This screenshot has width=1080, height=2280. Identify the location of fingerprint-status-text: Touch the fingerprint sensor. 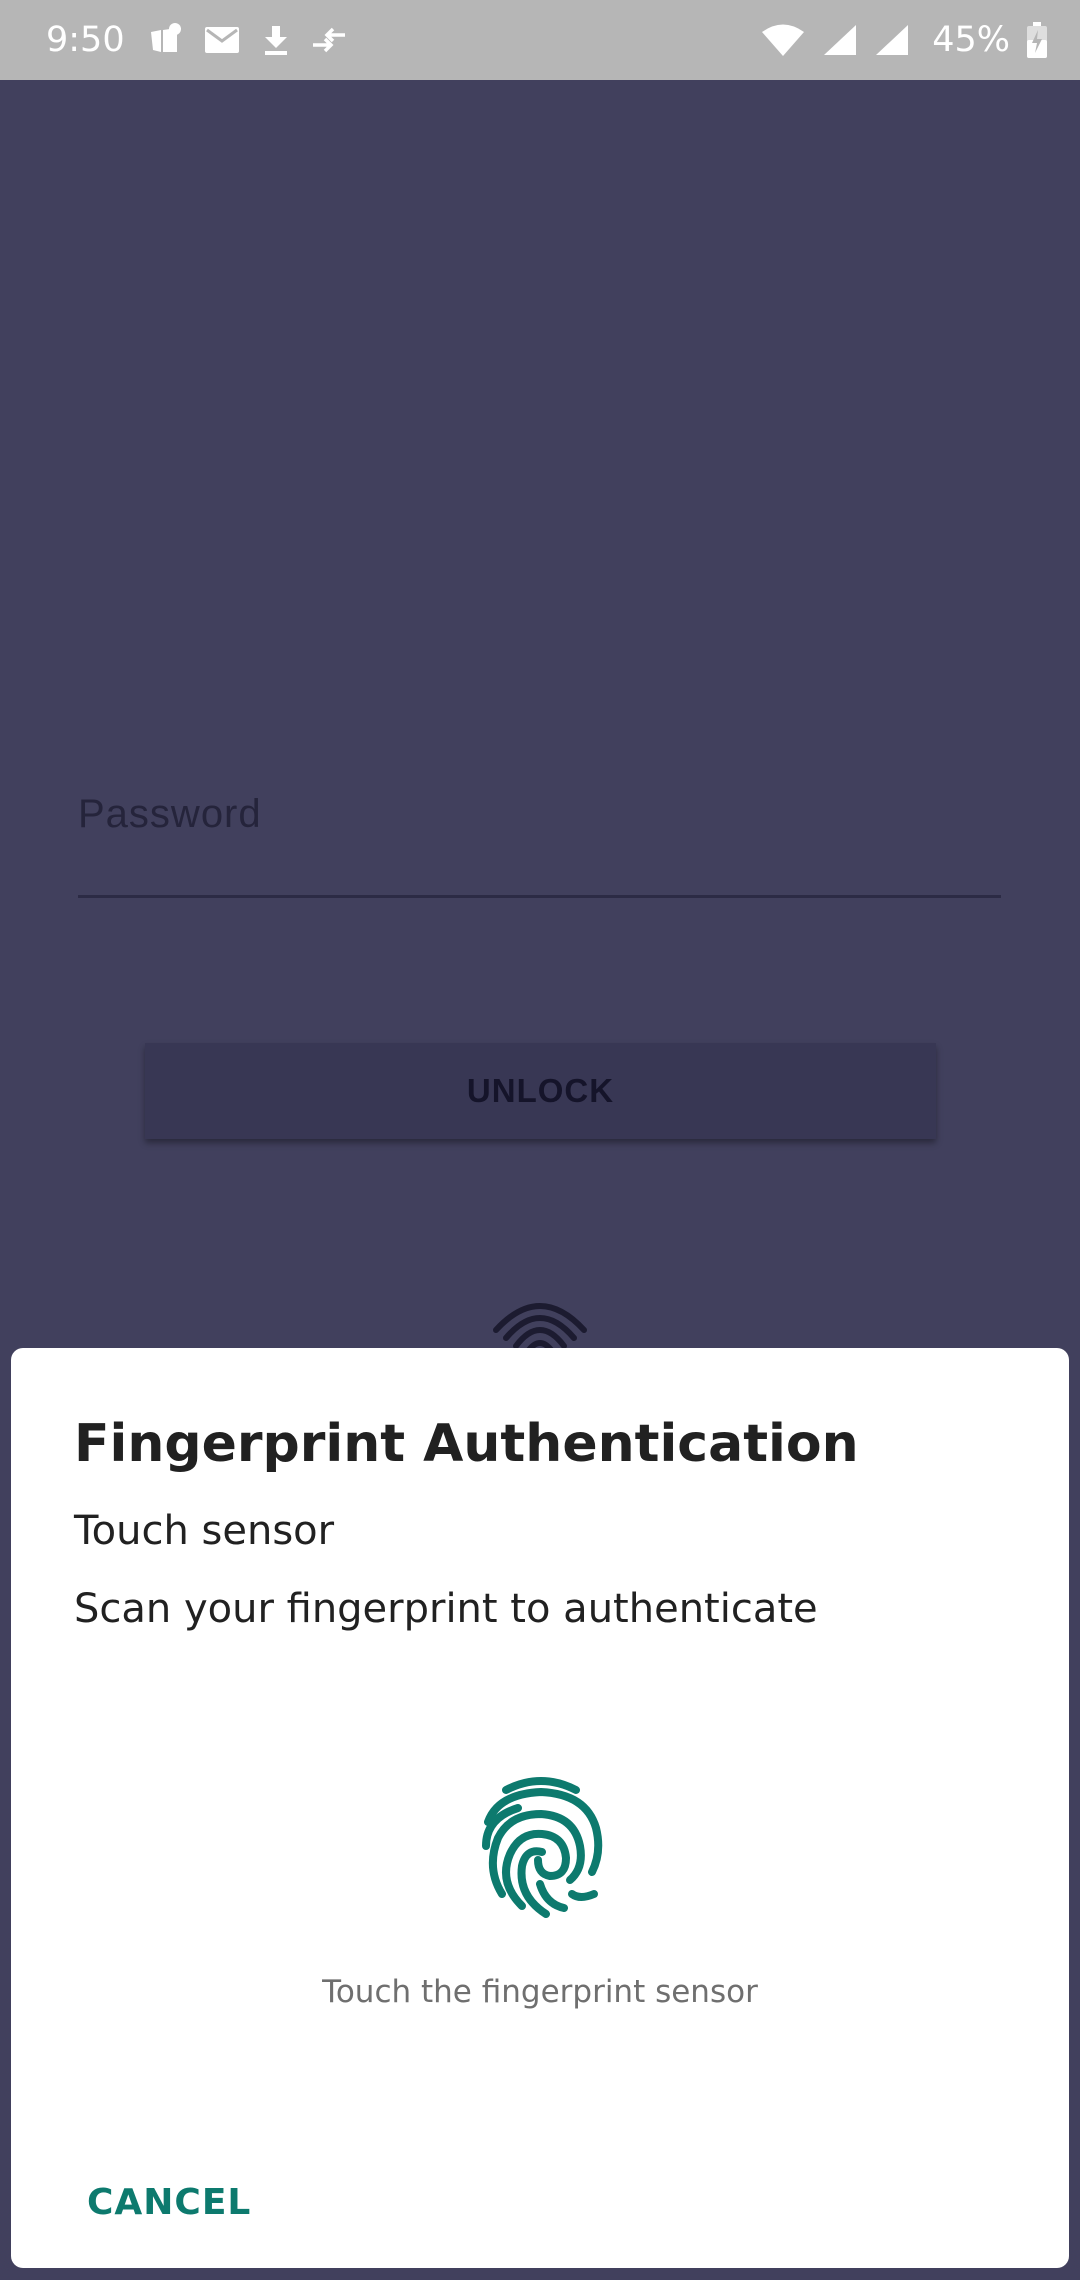
(540, 1992).